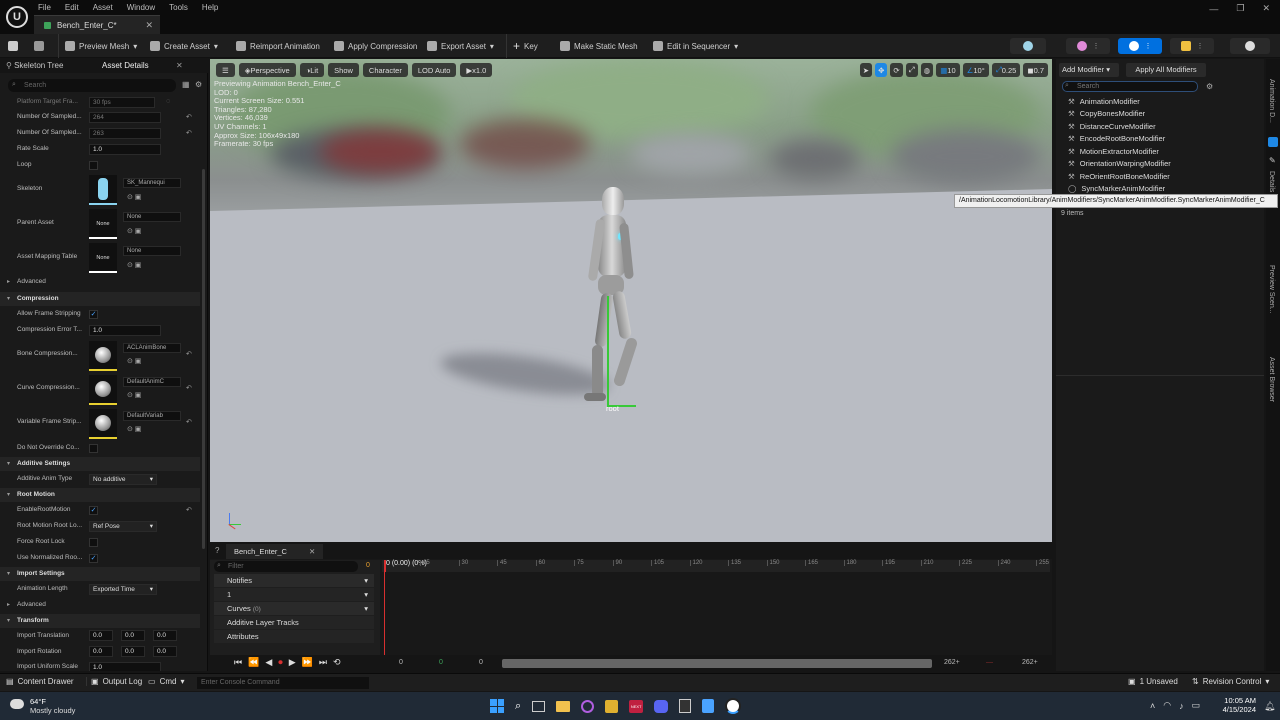 This screenshot has height=720, width=1280. What do you see at coordinates (1119, 176) in the screenshot?
I see `modifier-item: ⚒ ReOrientRootBoneModifier` at bounding box center [1119, 176].